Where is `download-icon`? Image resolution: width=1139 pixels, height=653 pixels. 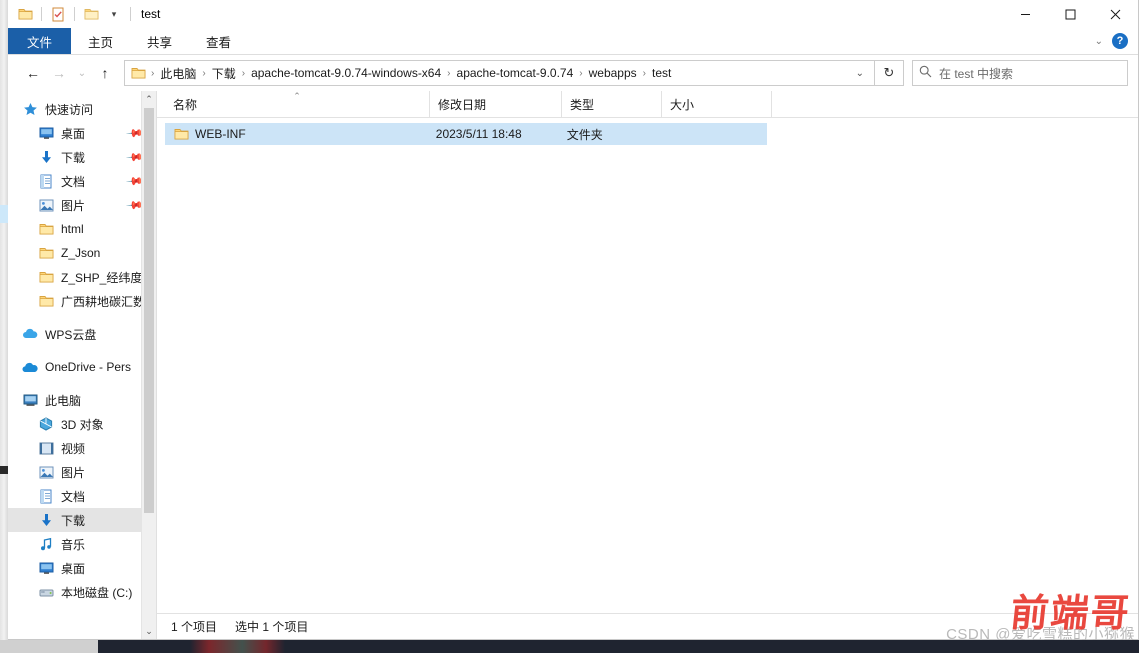 download-icon is located at coordinates (46, 520).